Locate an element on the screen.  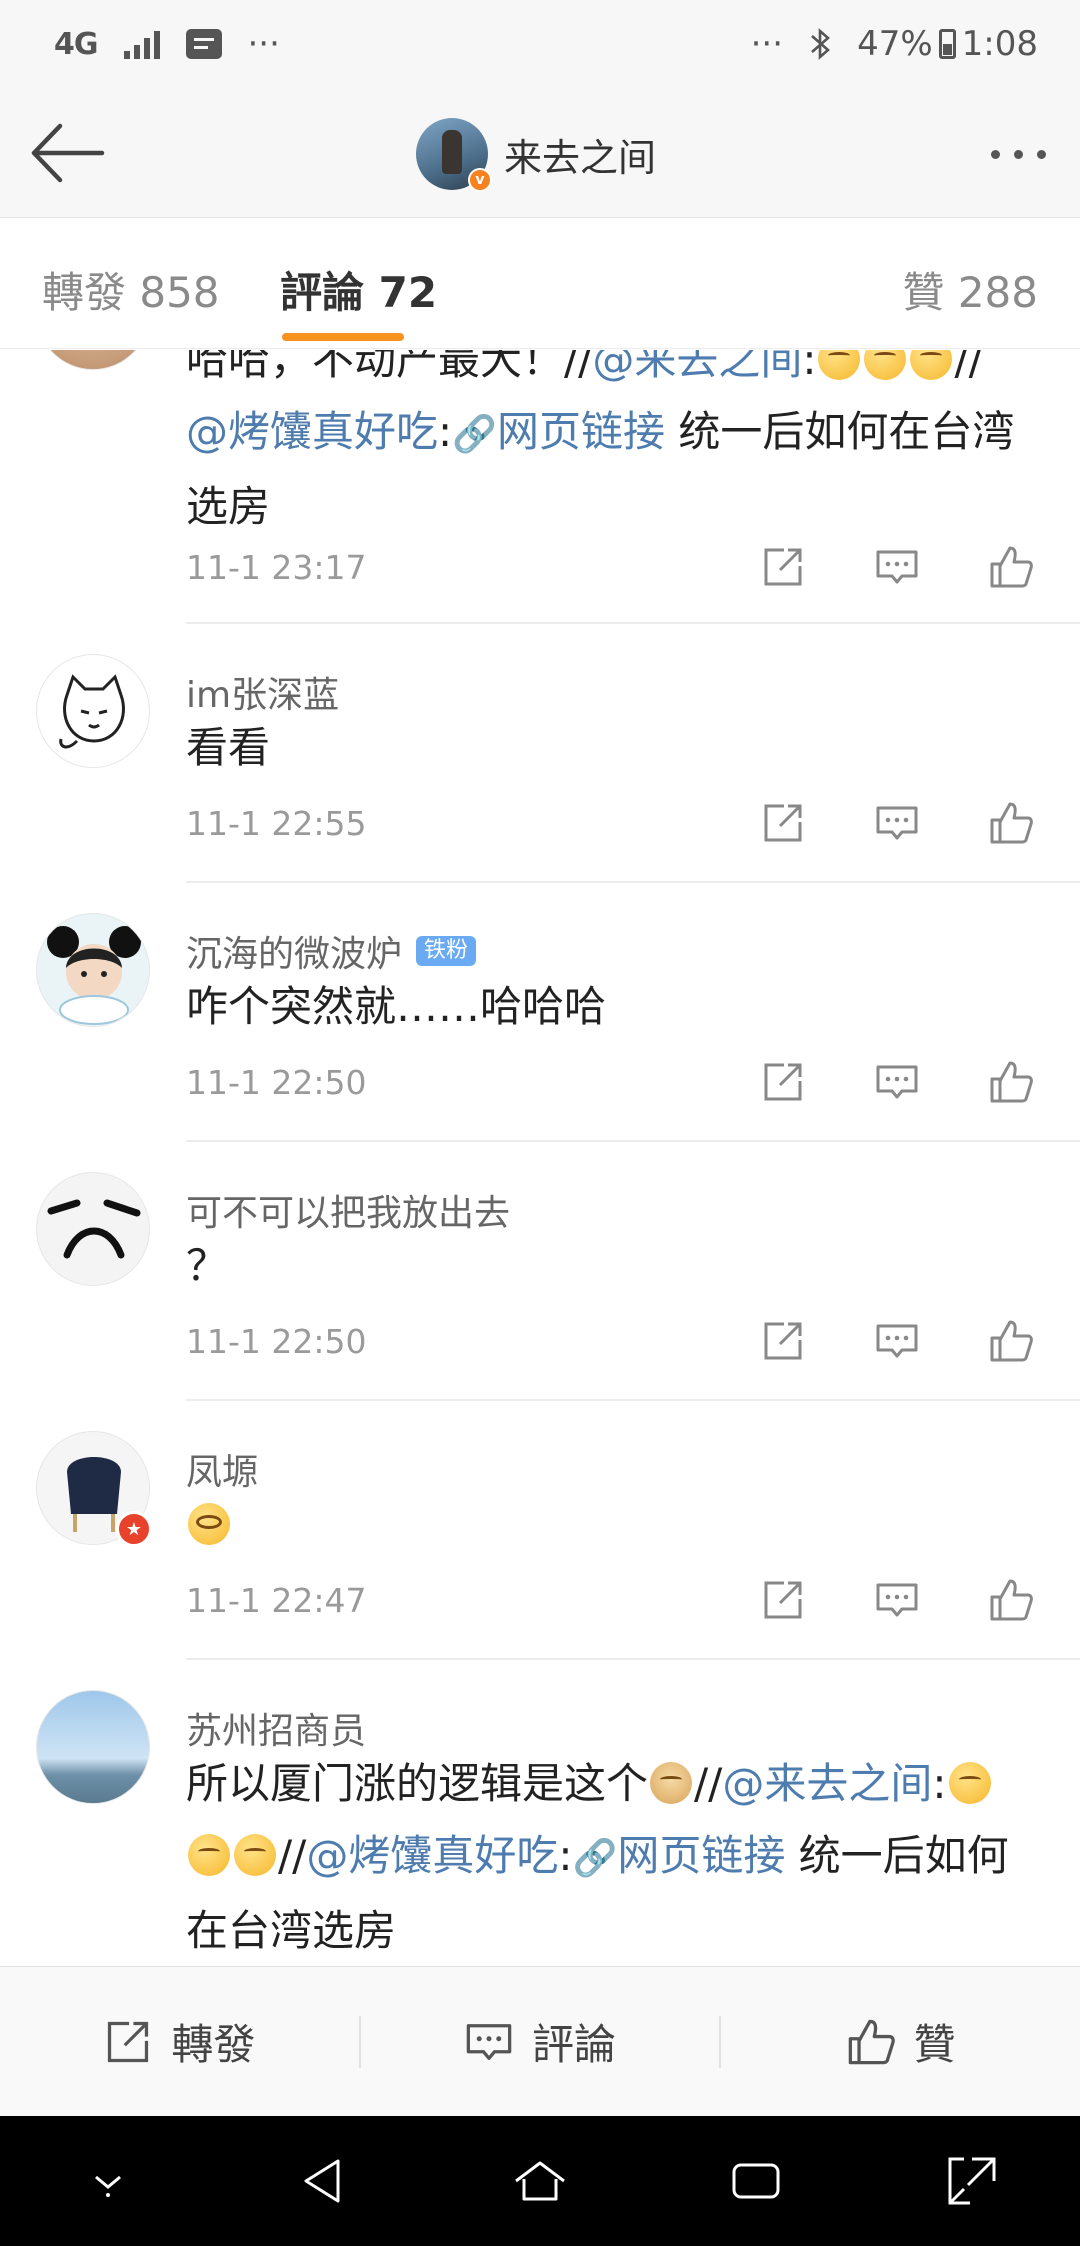
home-icon is located at coordinates (540, 2181).